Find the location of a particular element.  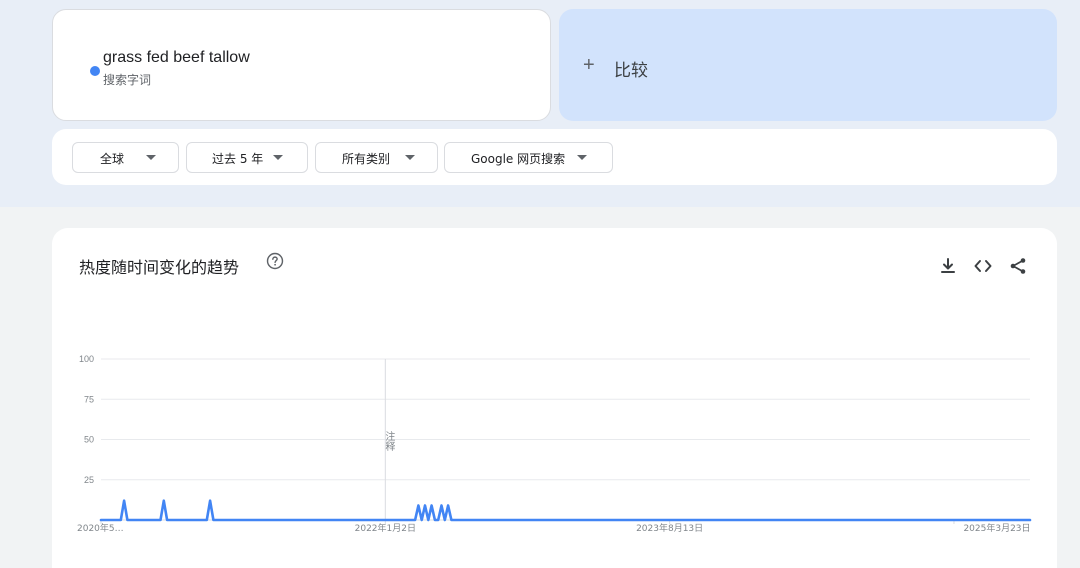

x-tick-label: 2022年1月2日 is located at coordinates (385, 528).